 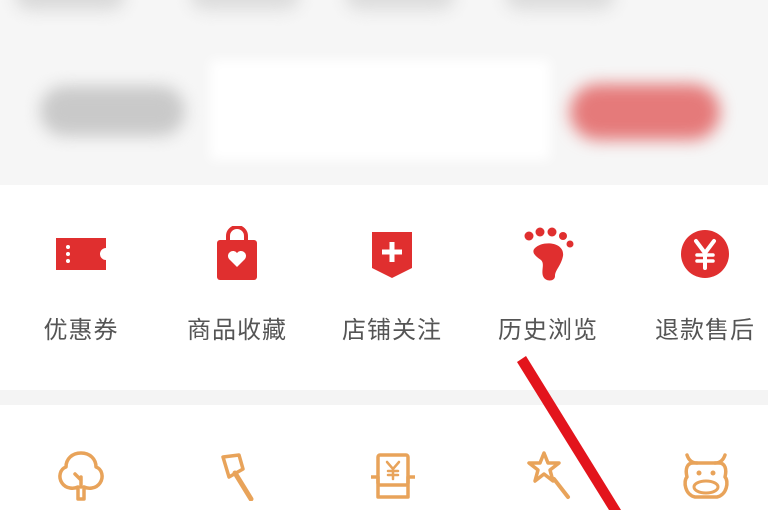 What do you see at coordinates (237, 253) in the screenshot?
I see `shopping-bag-heart-icon` at bounding box center [237, 253].